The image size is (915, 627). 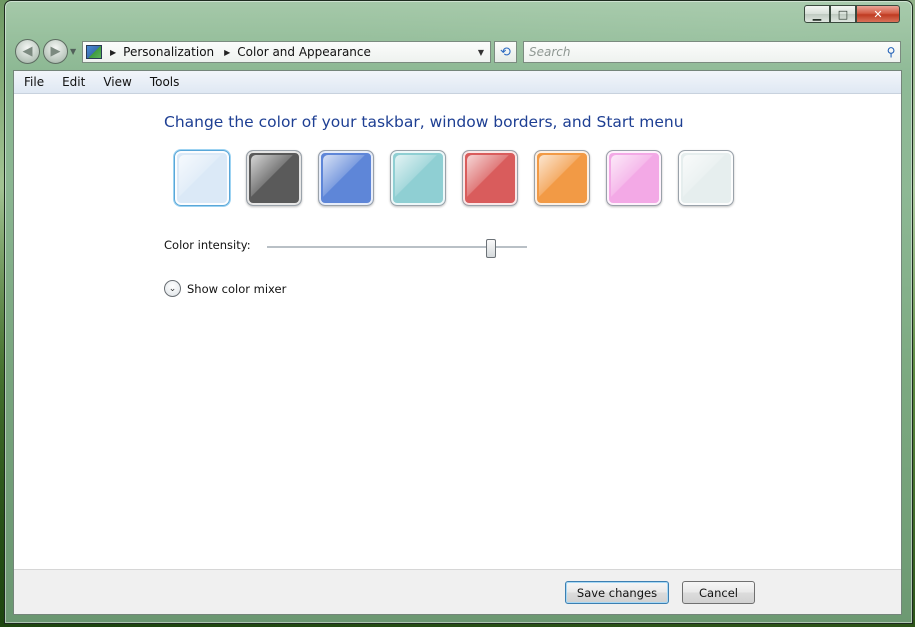 I want to click on swatch-blue, so click(x=346, y=178).